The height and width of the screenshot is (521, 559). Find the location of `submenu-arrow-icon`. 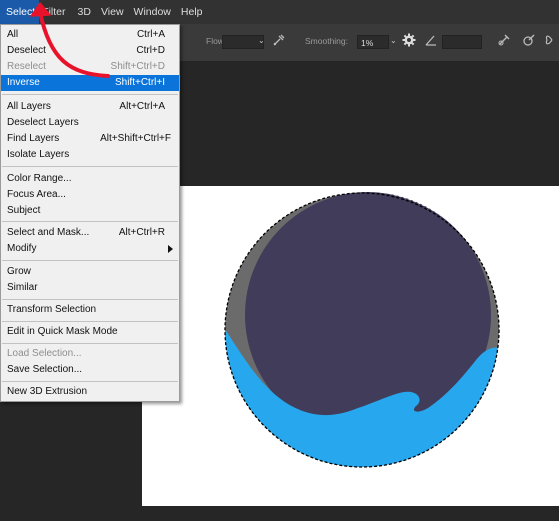

submenu-arrow-icon is located at coordinates (170, 249).